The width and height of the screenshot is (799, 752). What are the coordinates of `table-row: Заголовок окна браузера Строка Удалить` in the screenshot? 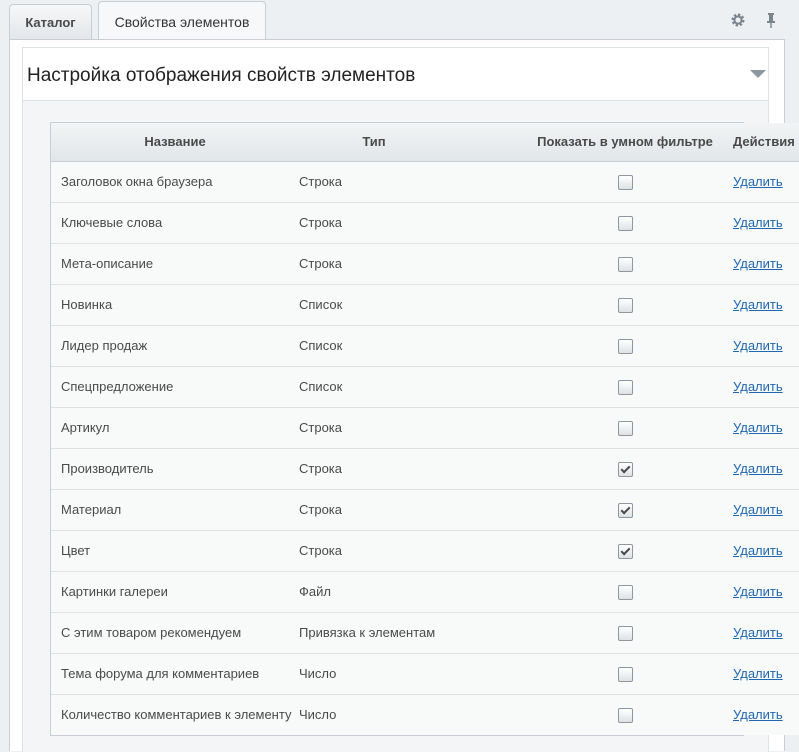 It's located at (425, 181).